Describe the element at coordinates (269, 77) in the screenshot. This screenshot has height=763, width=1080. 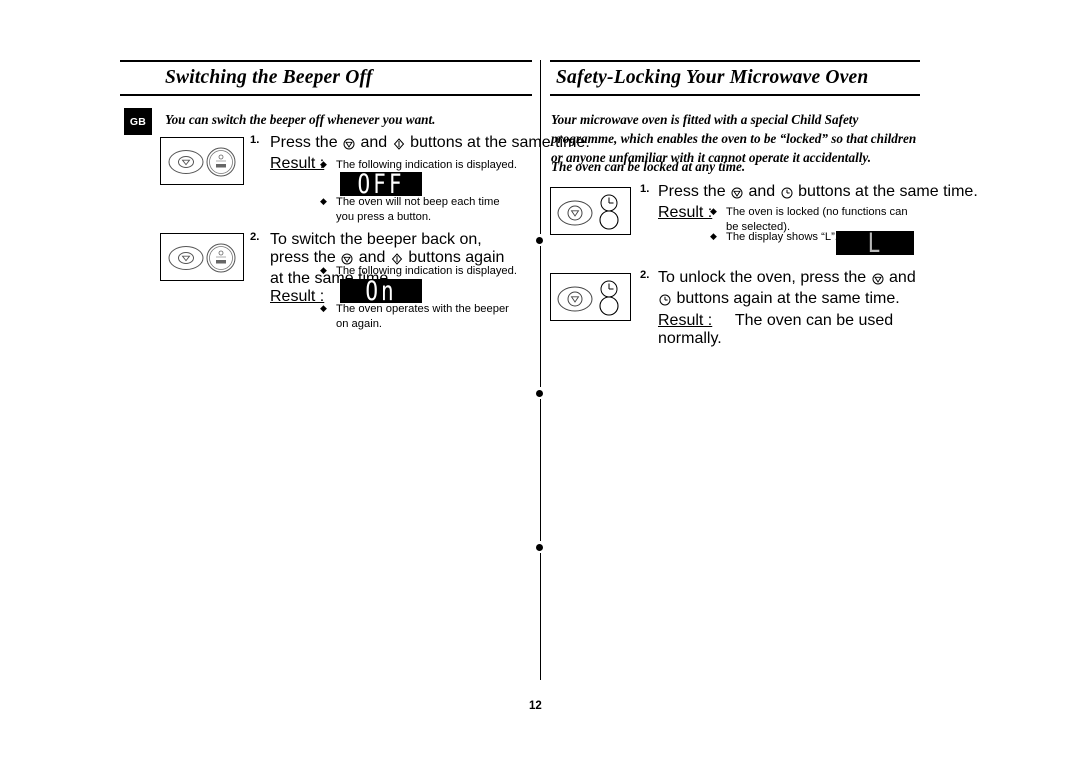
I see `left-page-title: Switching the Beeper Off` at that location.